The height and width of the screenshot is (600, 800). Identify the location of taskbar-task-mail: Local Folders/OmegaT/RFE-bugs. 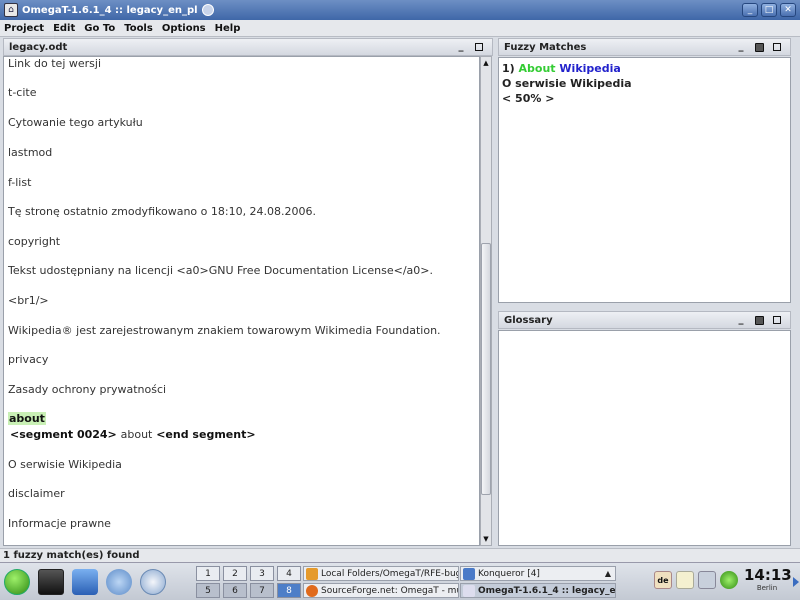
(381, 573).